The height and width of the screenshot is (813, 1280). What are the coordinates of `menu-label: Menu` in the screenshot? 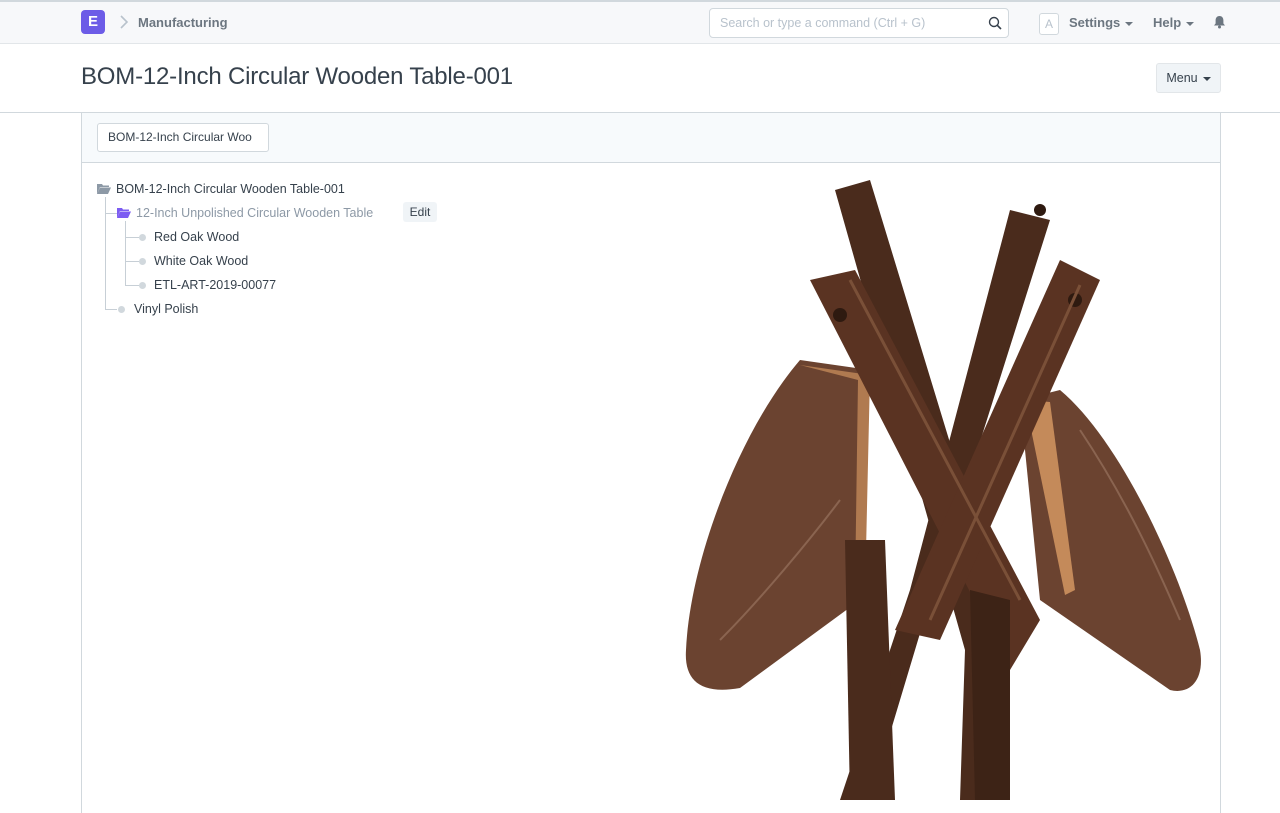 It's located at (1182, 78).